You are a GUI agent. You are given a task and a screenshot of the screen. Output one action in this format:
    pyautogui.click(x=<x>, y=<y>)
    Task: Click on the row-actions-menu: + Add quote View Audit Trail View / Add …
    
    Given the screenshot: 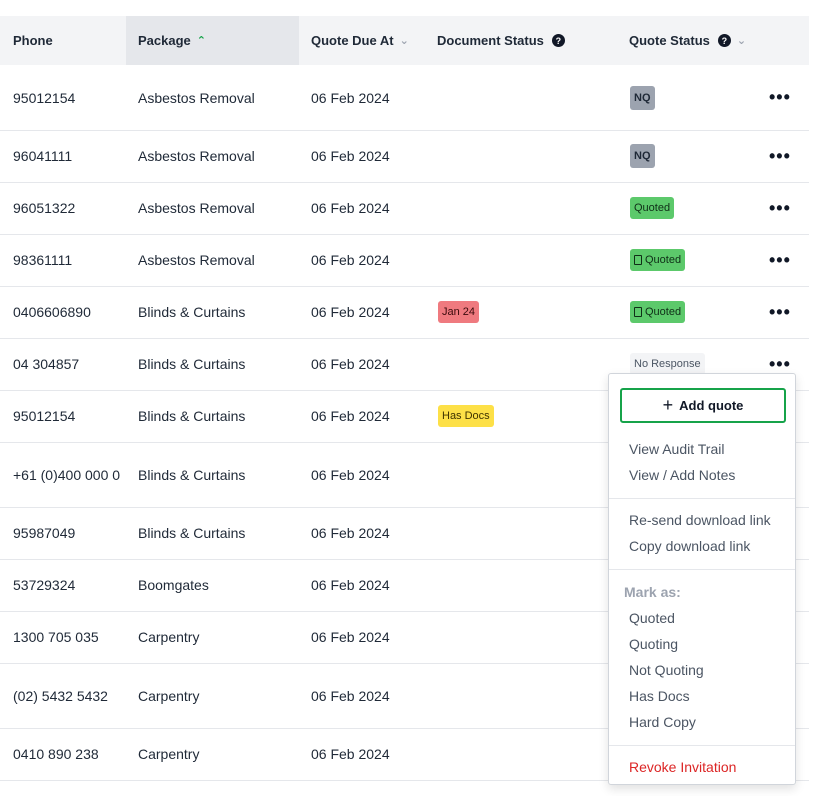 What is the action you would take?
    pyautogui.click(x=702, y=579)
    